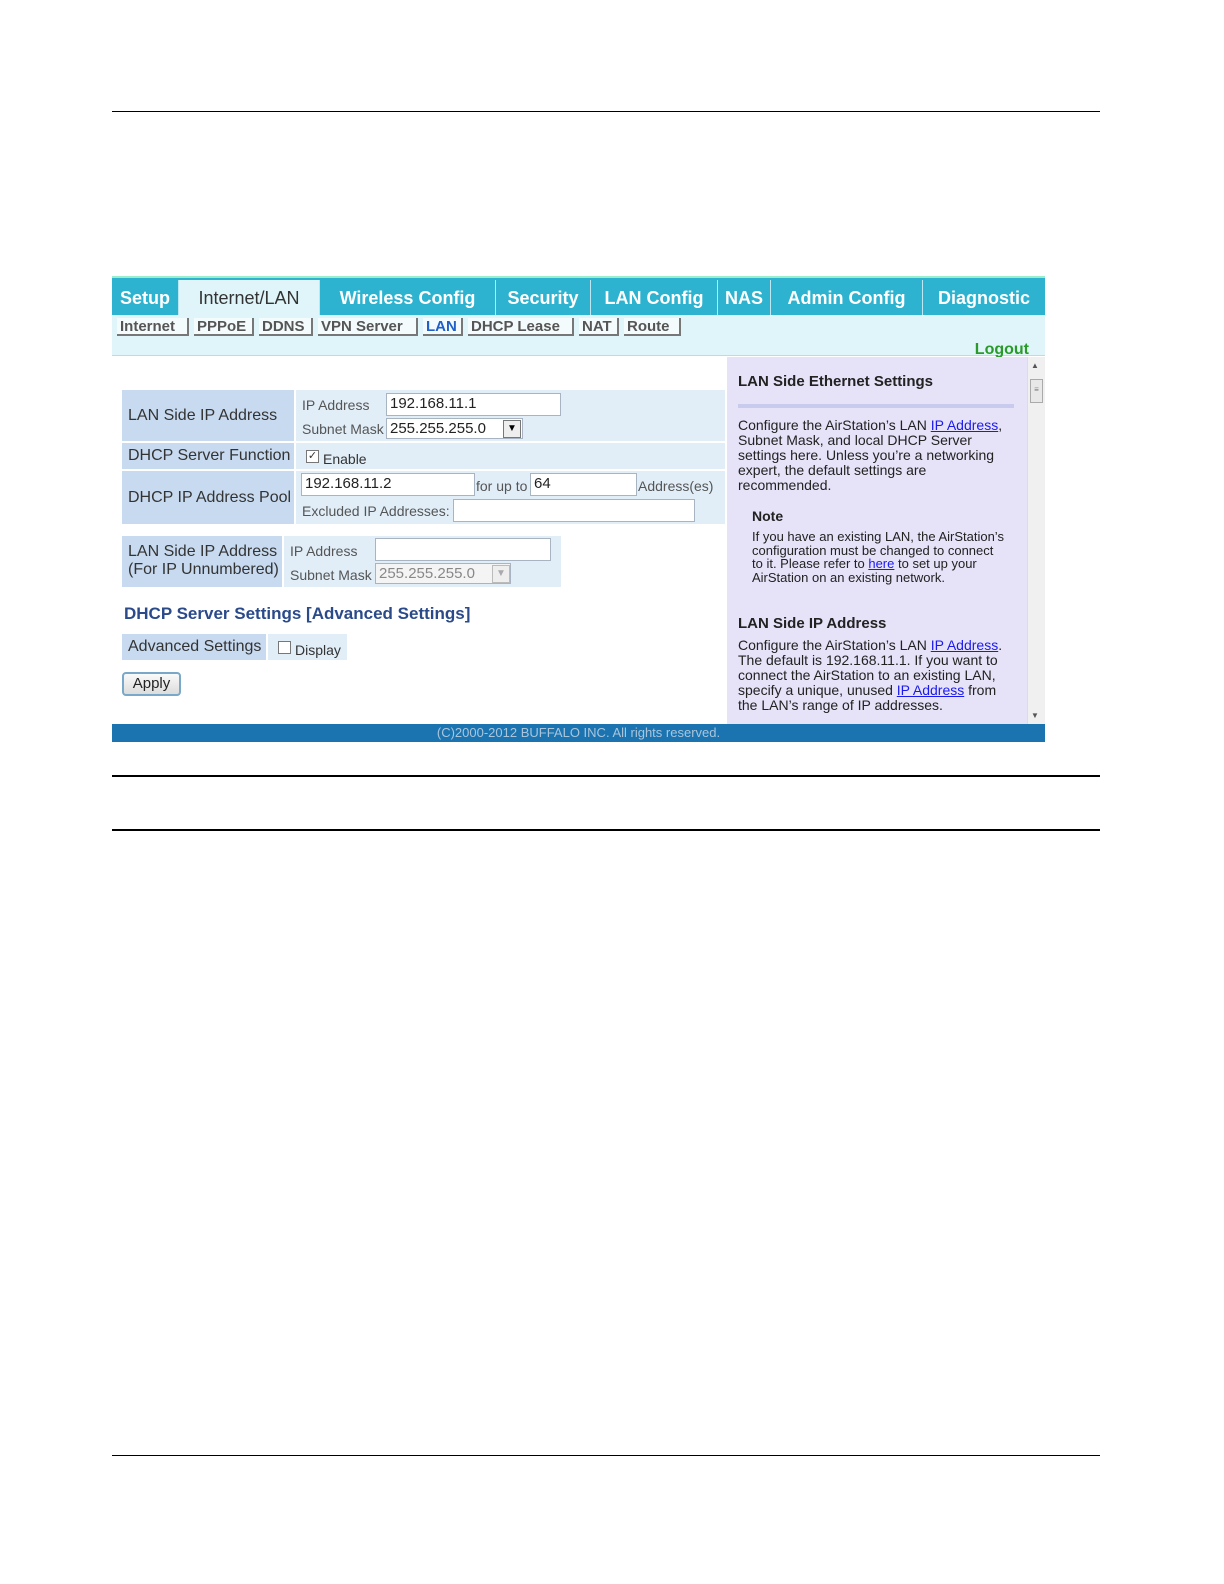 The height and width of the screenshot is (1584, 1224). What do you see at coordinates (521, 327) in the screenshot?
I see `subtab-dhcp-lease: DHCP Lease` at bounding box center [521, 327].